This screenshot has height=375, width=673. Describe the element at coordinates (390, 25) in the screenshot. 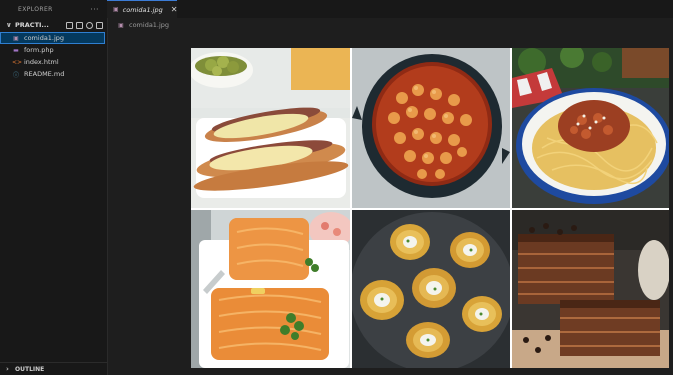

I see `breadcrumb: ▣ comida1.jpg` at that location.